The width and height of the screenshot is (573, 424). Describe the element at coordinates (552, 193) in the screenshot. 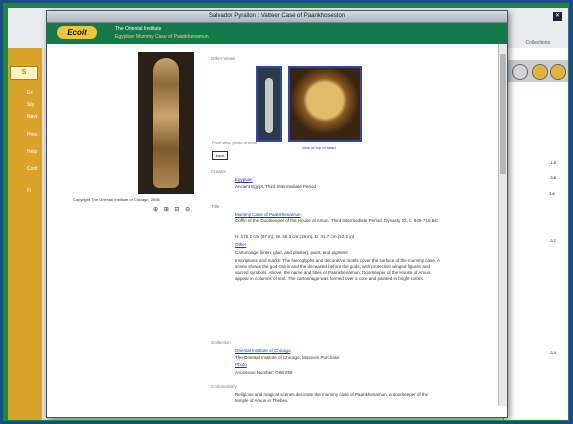

I see `right-value: 3.8` at that location.